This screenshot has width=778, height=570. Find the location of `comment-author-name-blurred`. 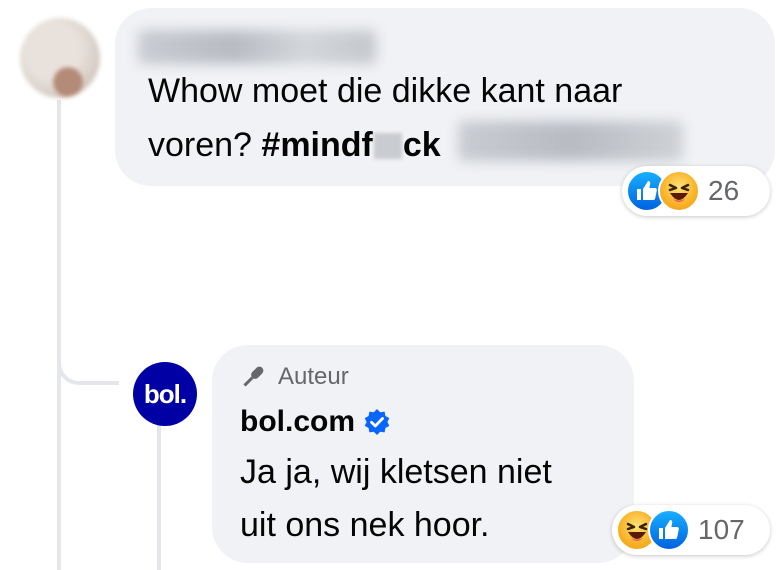

comment-author-name-blurred is located at coordinates (257, 47).